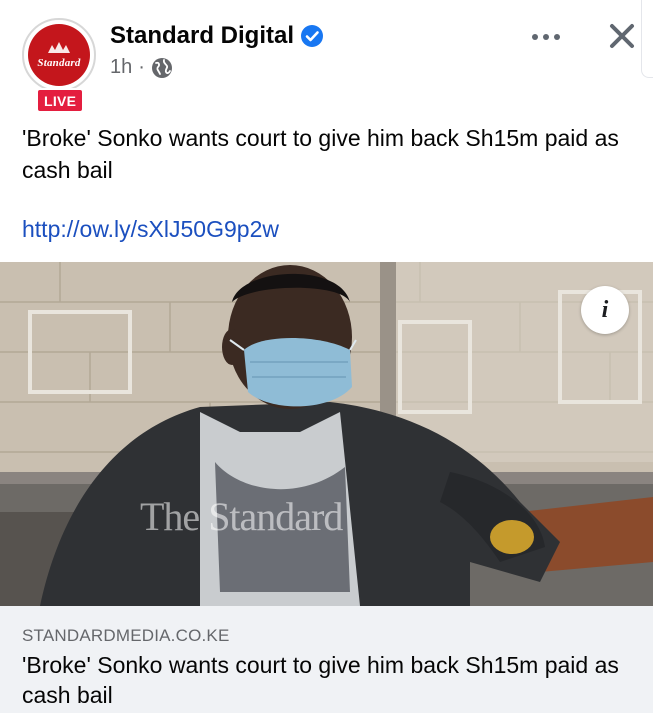 This screenshot has width=653, height=713. What do you see at coordinates (241, 516) in the screenshot?
I see `photo-watermark: The Standard` at bounding box center [241, 516].